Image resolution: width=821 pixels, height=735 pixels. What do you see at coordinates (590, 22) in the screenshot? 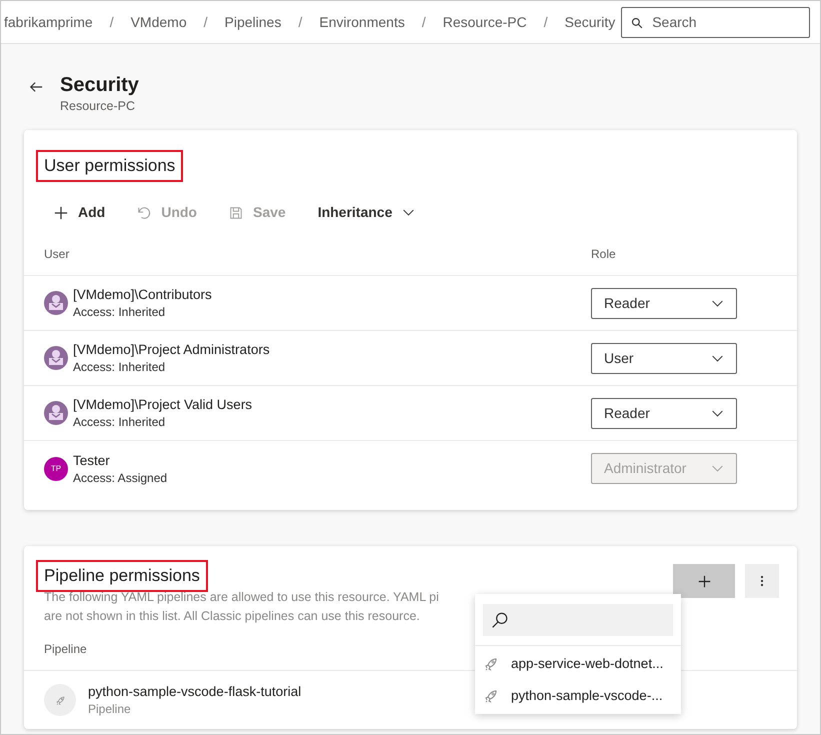
I see `breadcrumb-link: Security` at bounding box center [590, 22].